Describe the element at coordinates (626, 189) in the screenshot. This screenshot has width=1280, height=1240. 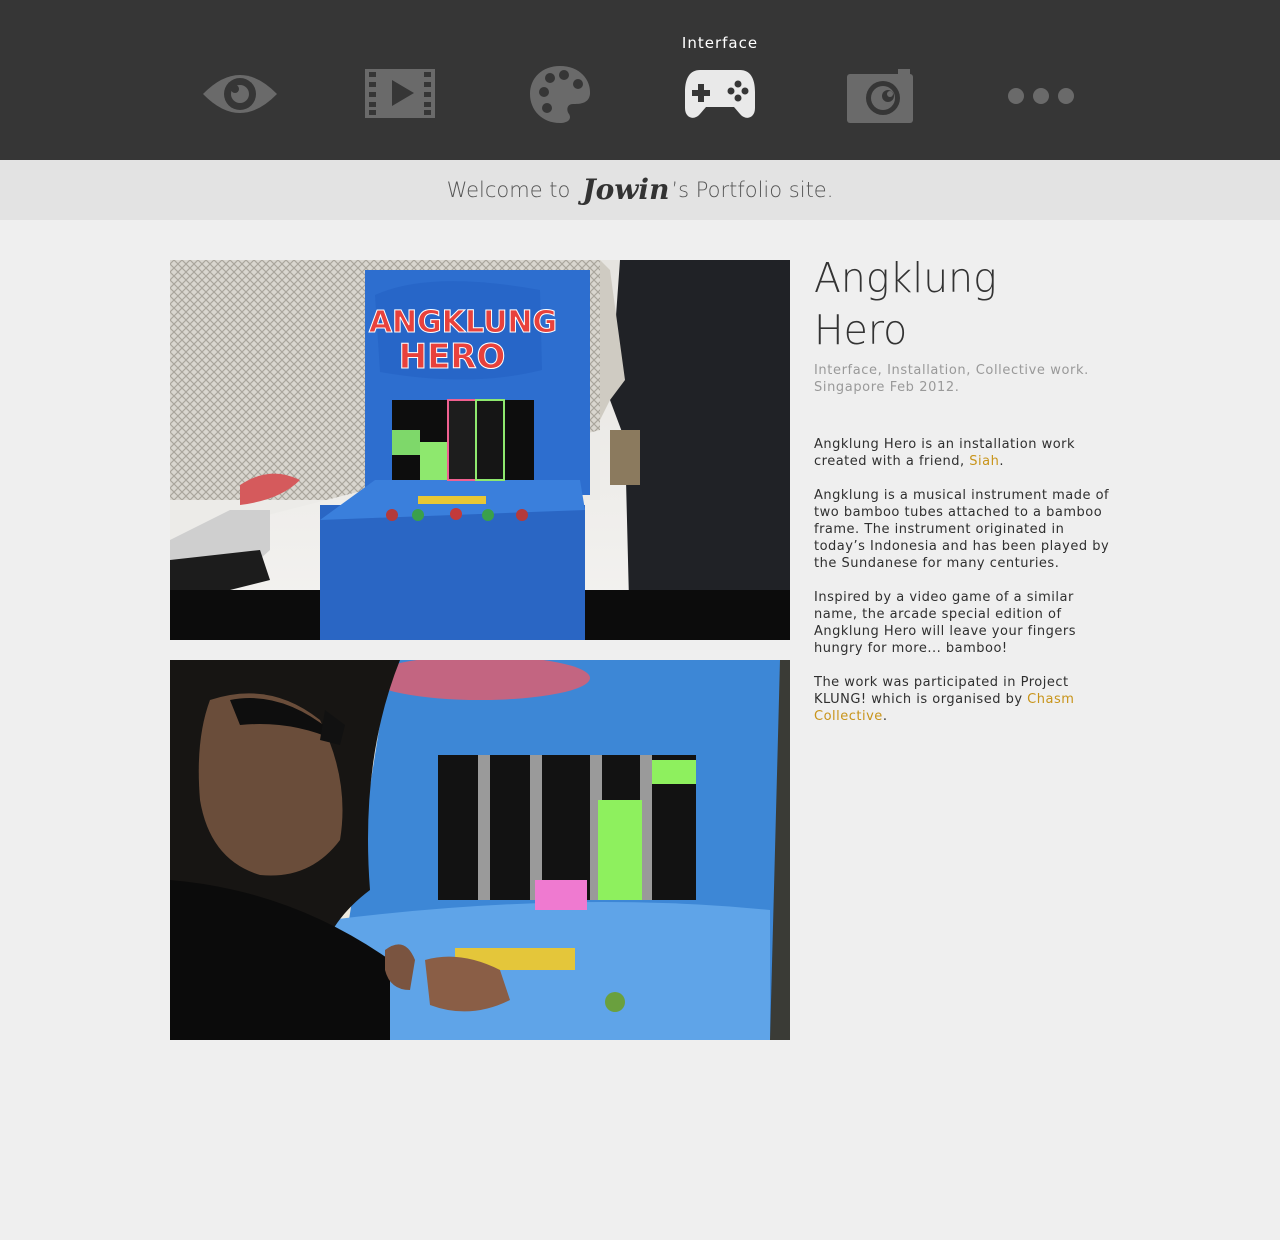
I see `signature-logo: Jowin` at that location.